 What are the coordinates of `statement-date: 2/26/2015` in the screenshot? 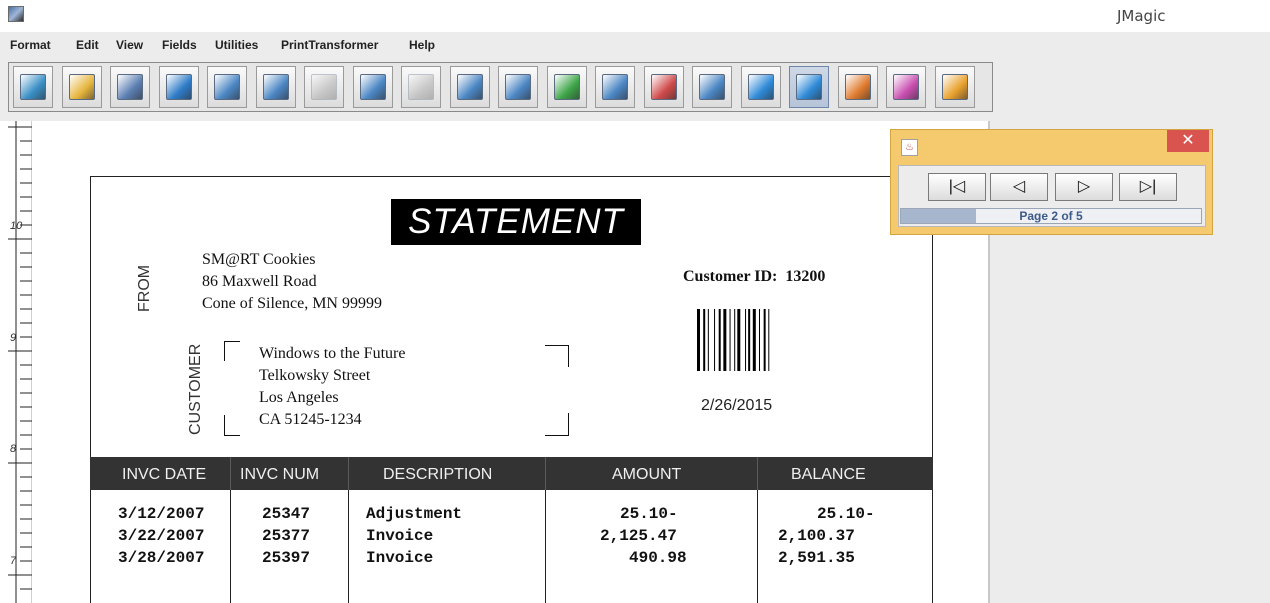 It's located at (736, 406).